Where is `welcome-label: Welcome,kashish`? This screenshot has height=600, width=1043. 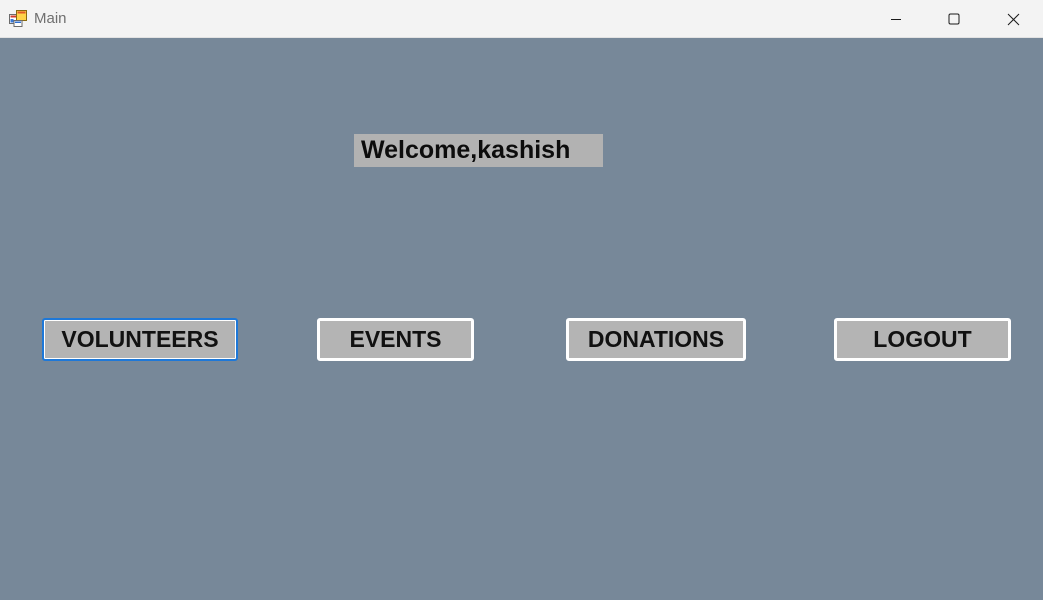
welcome-label: Welcome,kashish is located at coordinates (478, 150).